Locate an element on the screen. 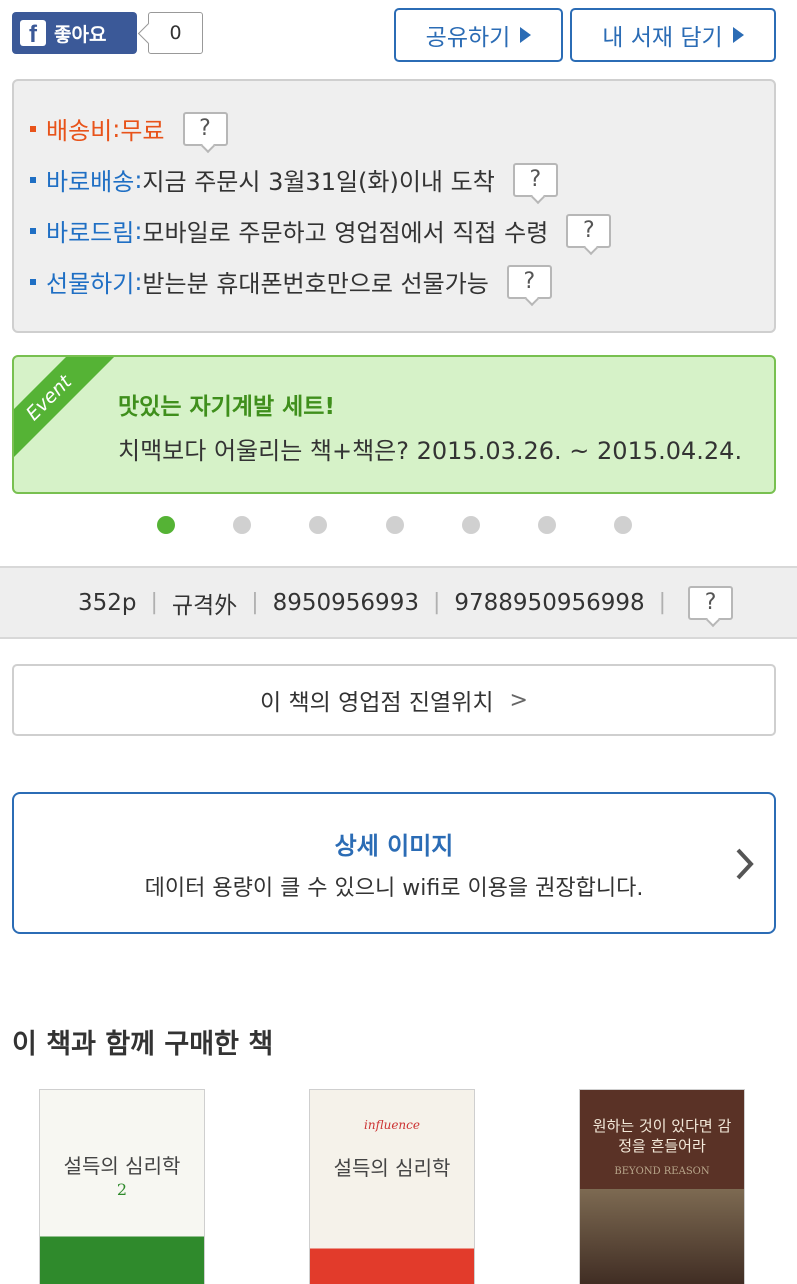  delivery-row-quick: 바로배송 : 지금 주문시 3월31일(화)이내 도착 ? is located at coordinates (294, 179).